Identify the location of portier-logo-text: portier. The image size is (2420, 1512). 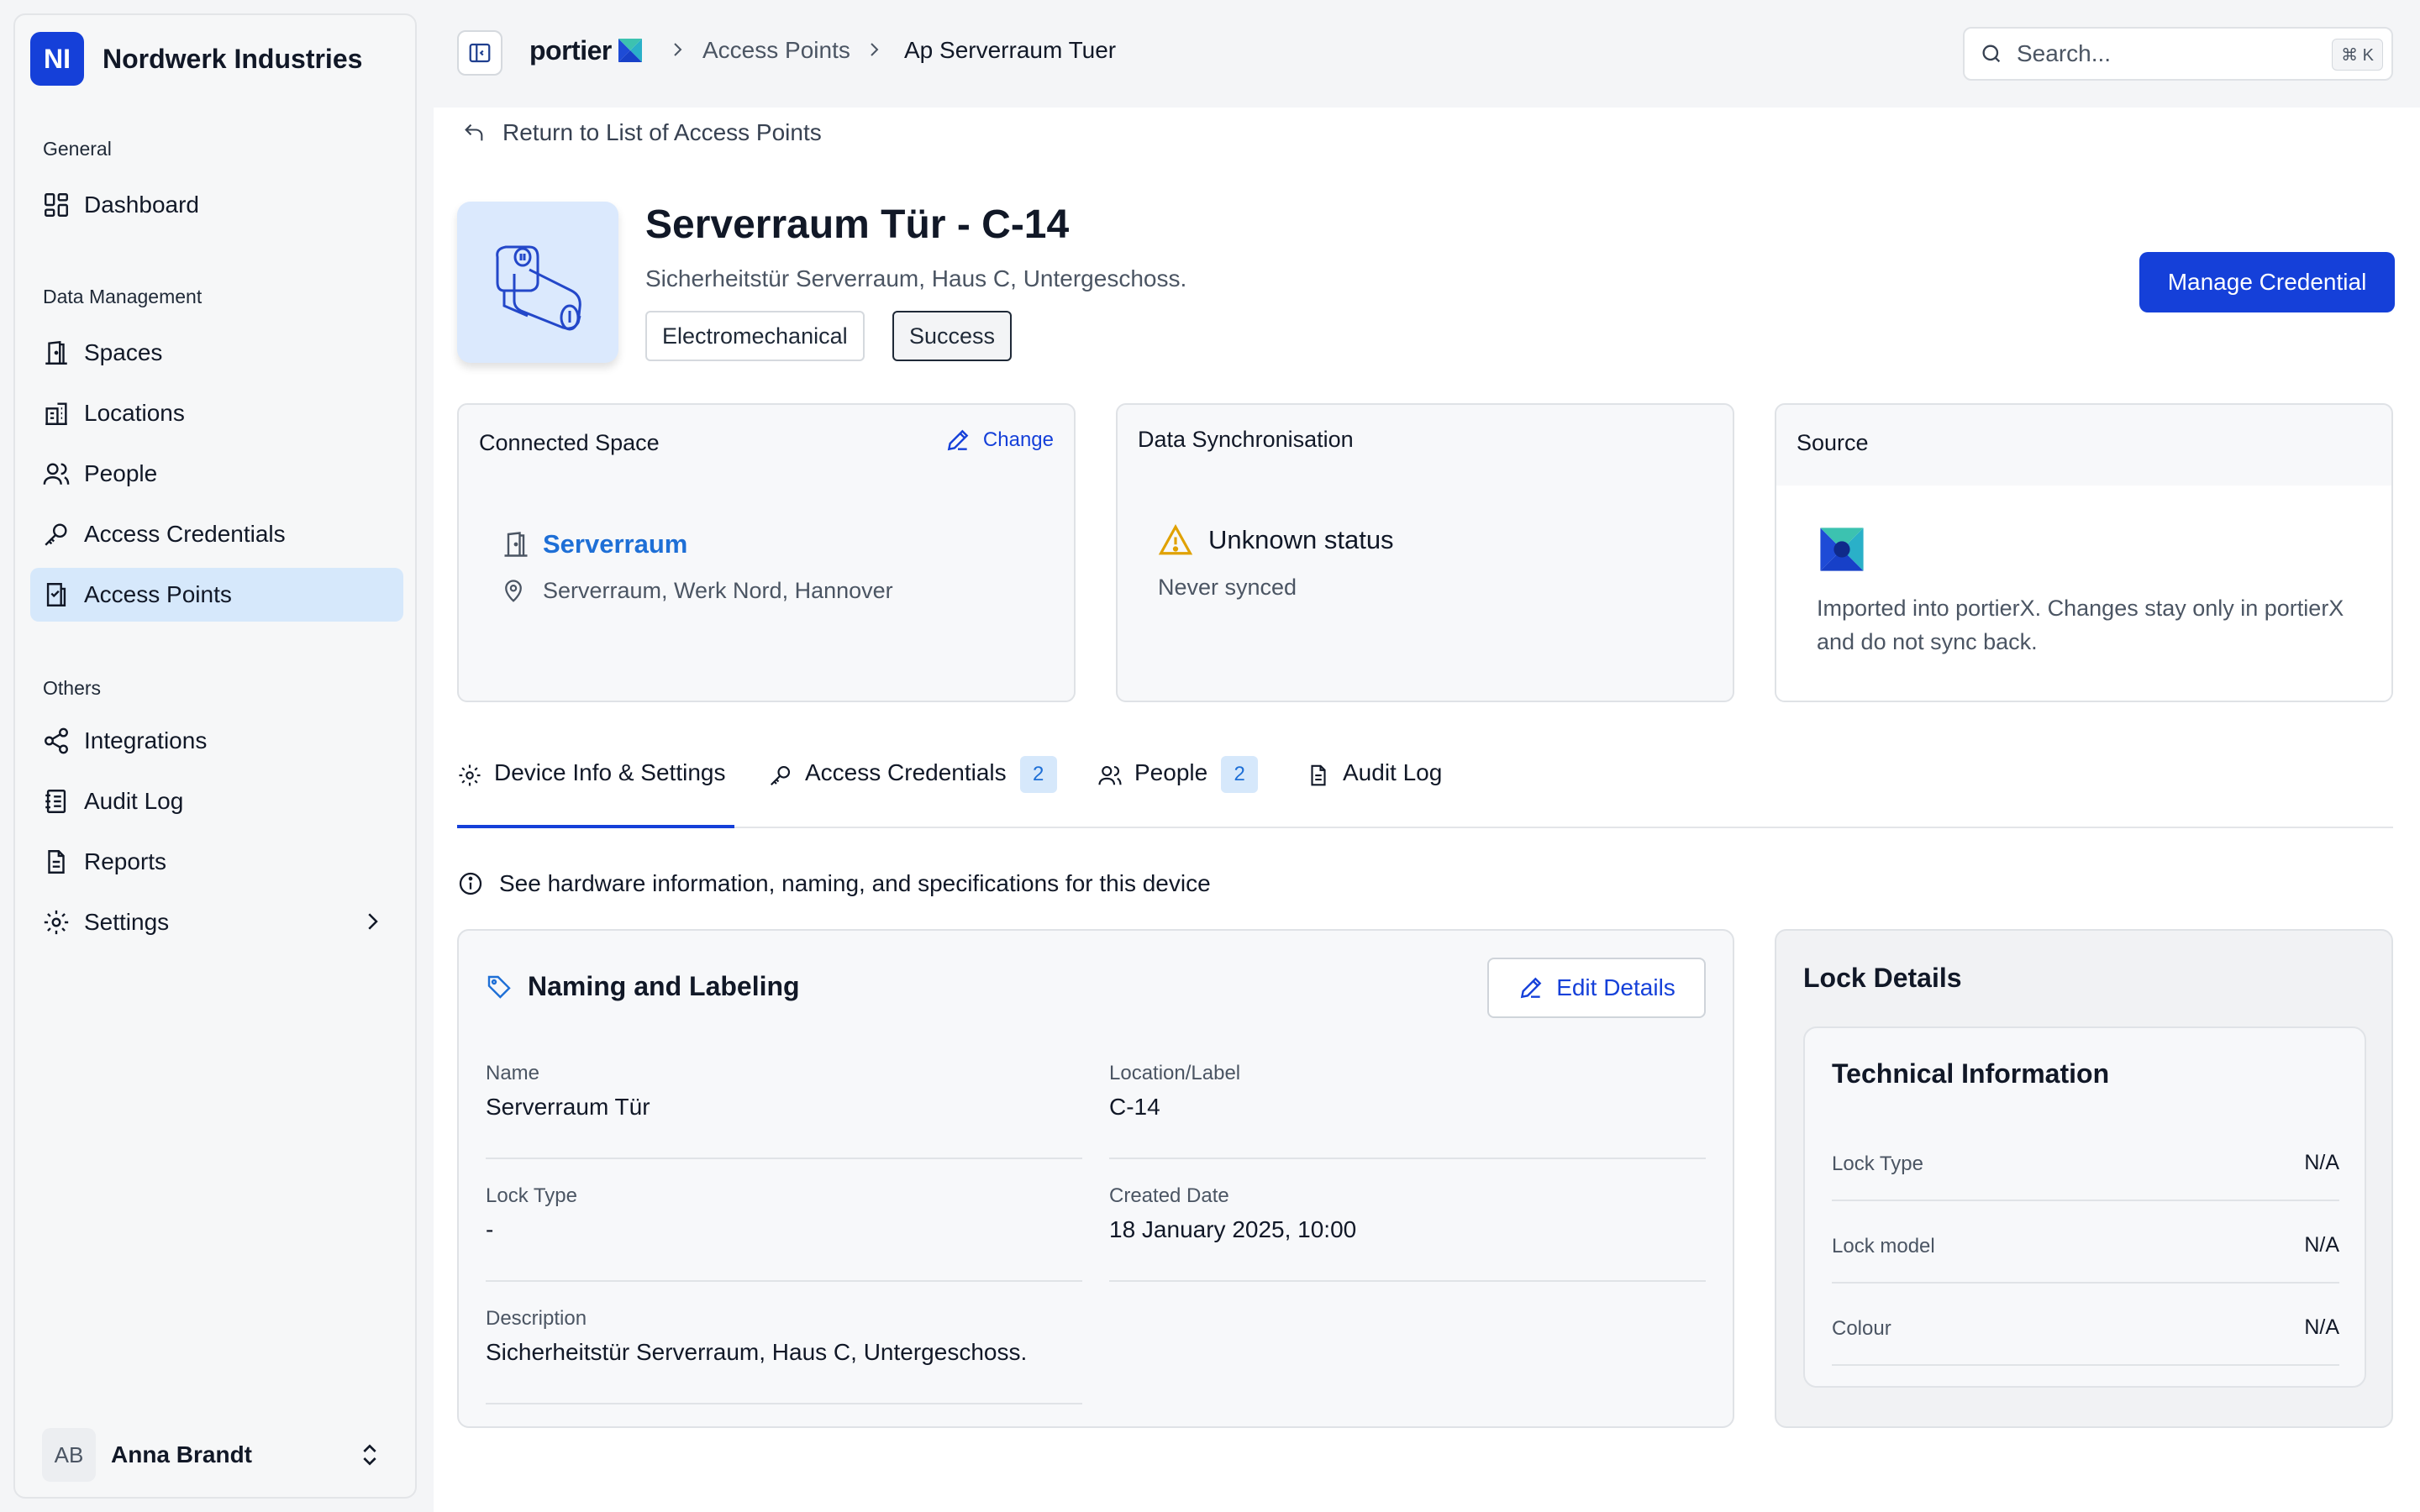
(570, 50).